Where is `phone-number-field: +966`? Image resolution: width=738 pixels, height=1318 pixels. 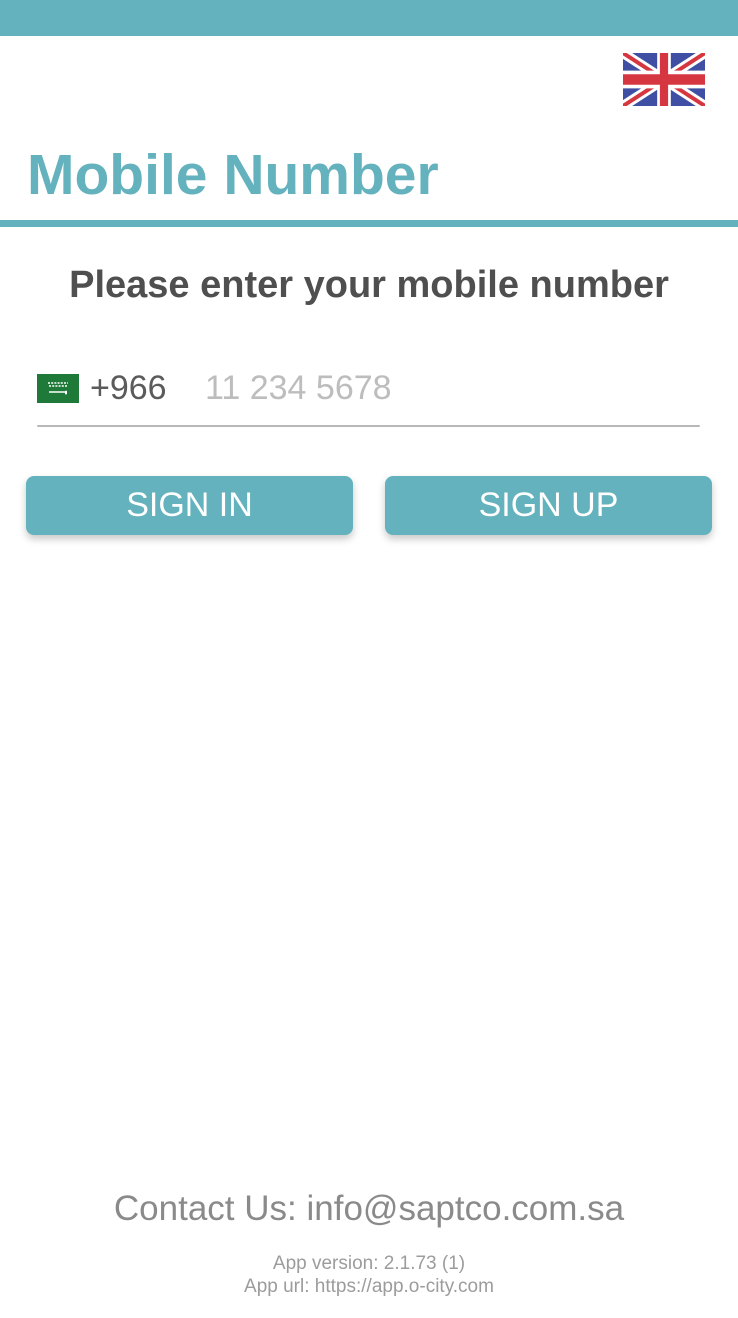
phone-number-field: +966 is located at coordinates (368, 394).